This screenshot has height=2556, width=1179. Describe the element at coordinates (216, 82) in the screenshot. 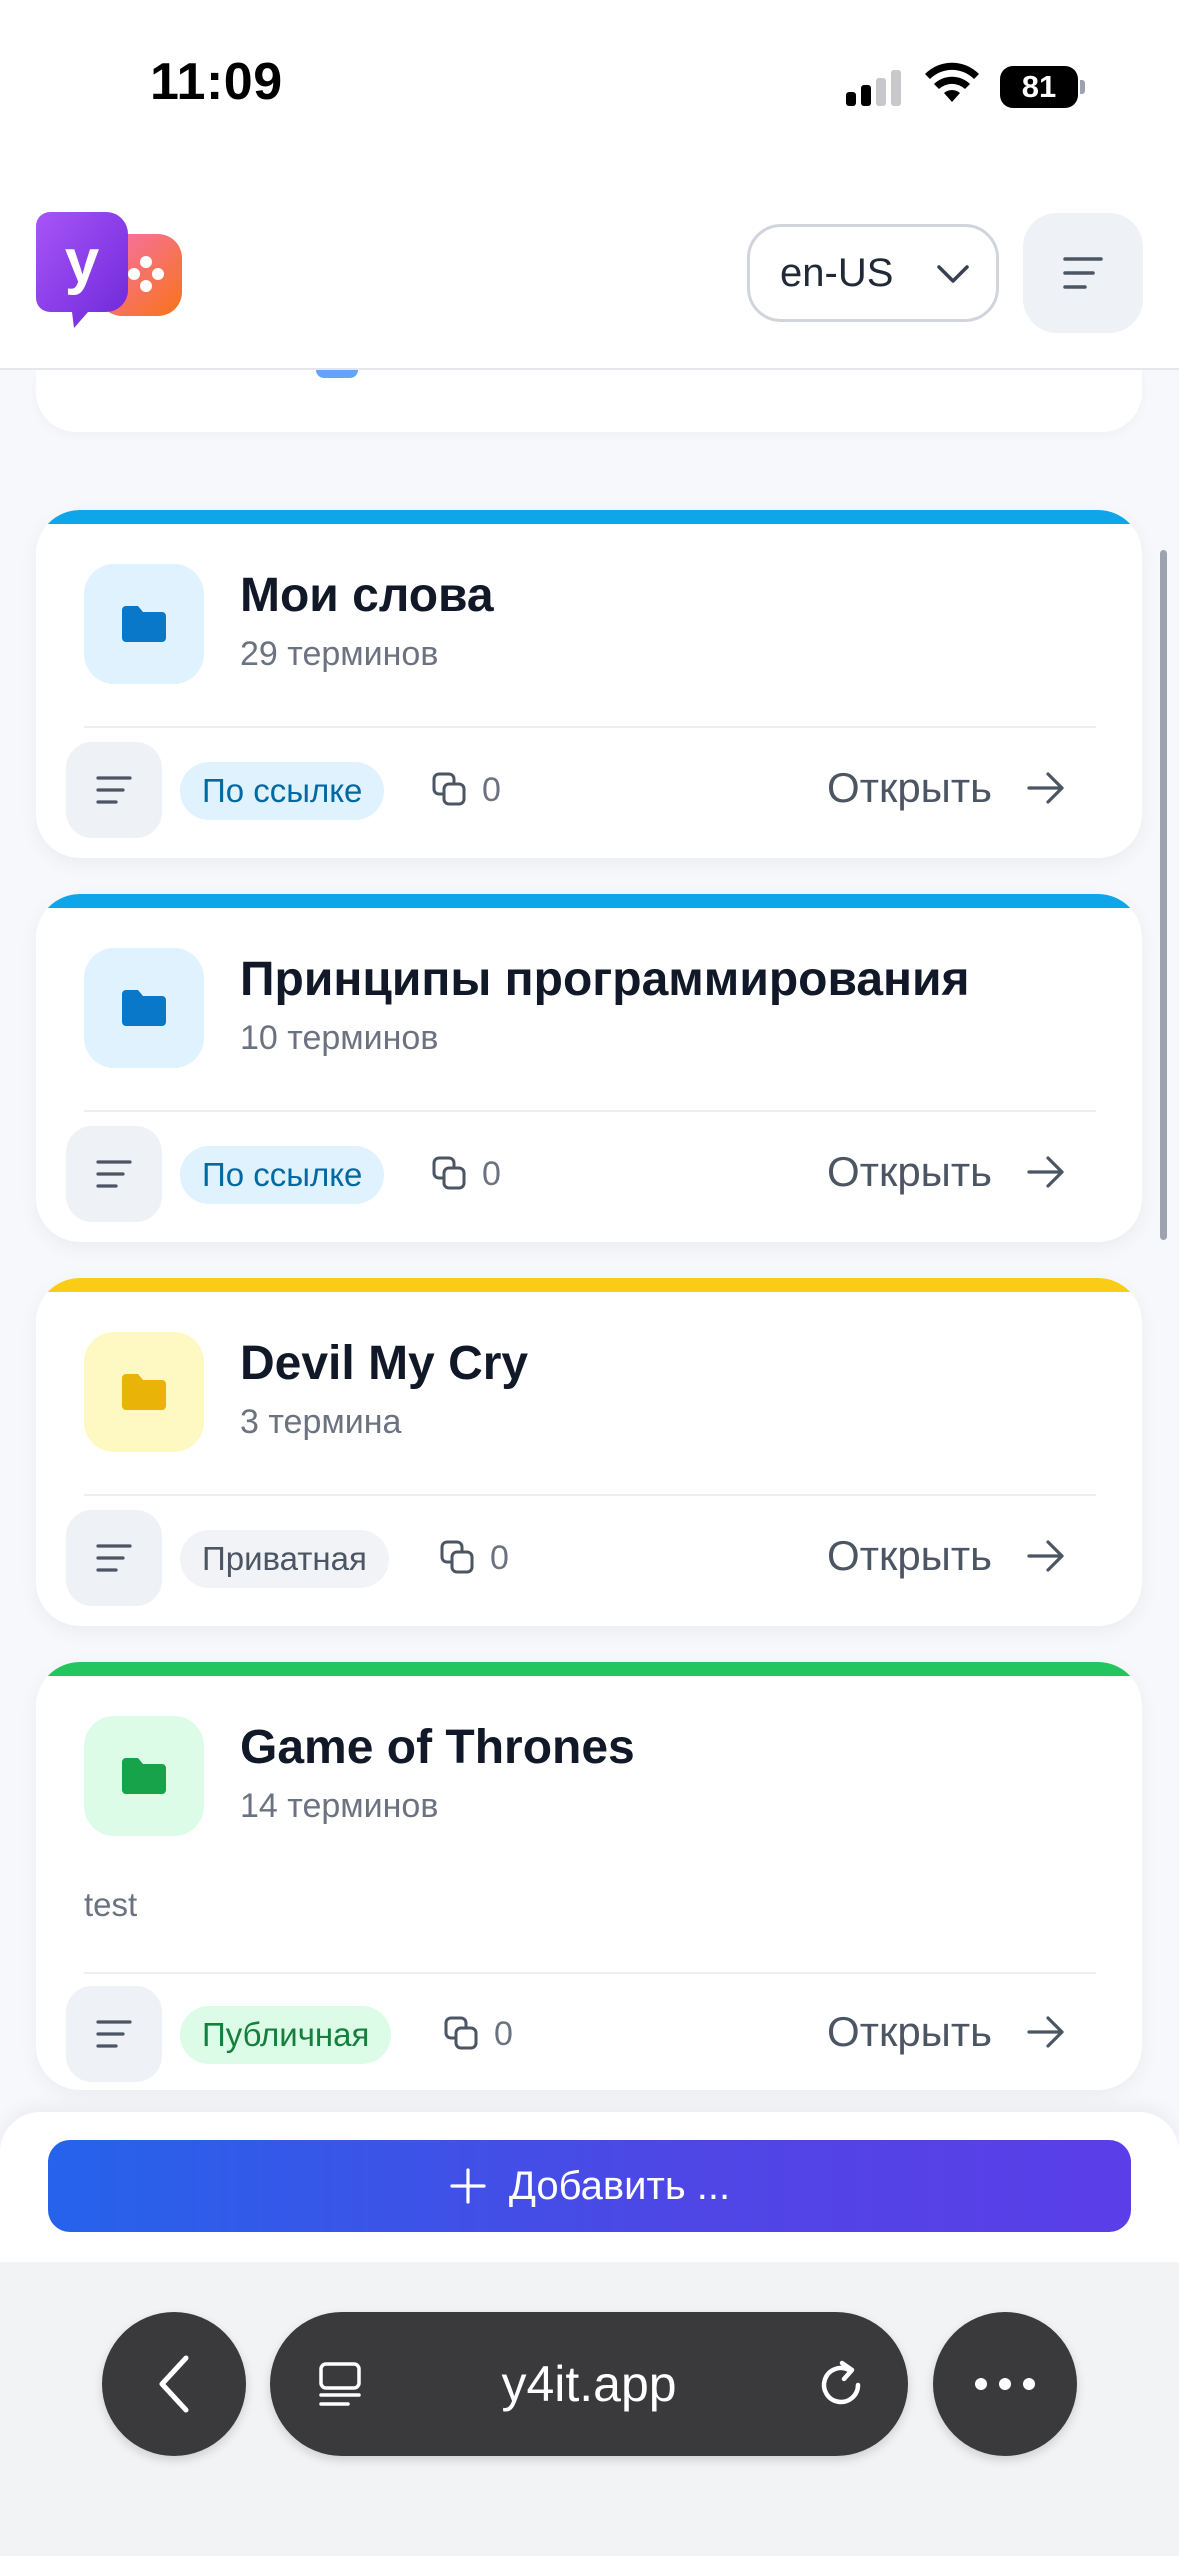

I see `status-time: 11:09` at that location.